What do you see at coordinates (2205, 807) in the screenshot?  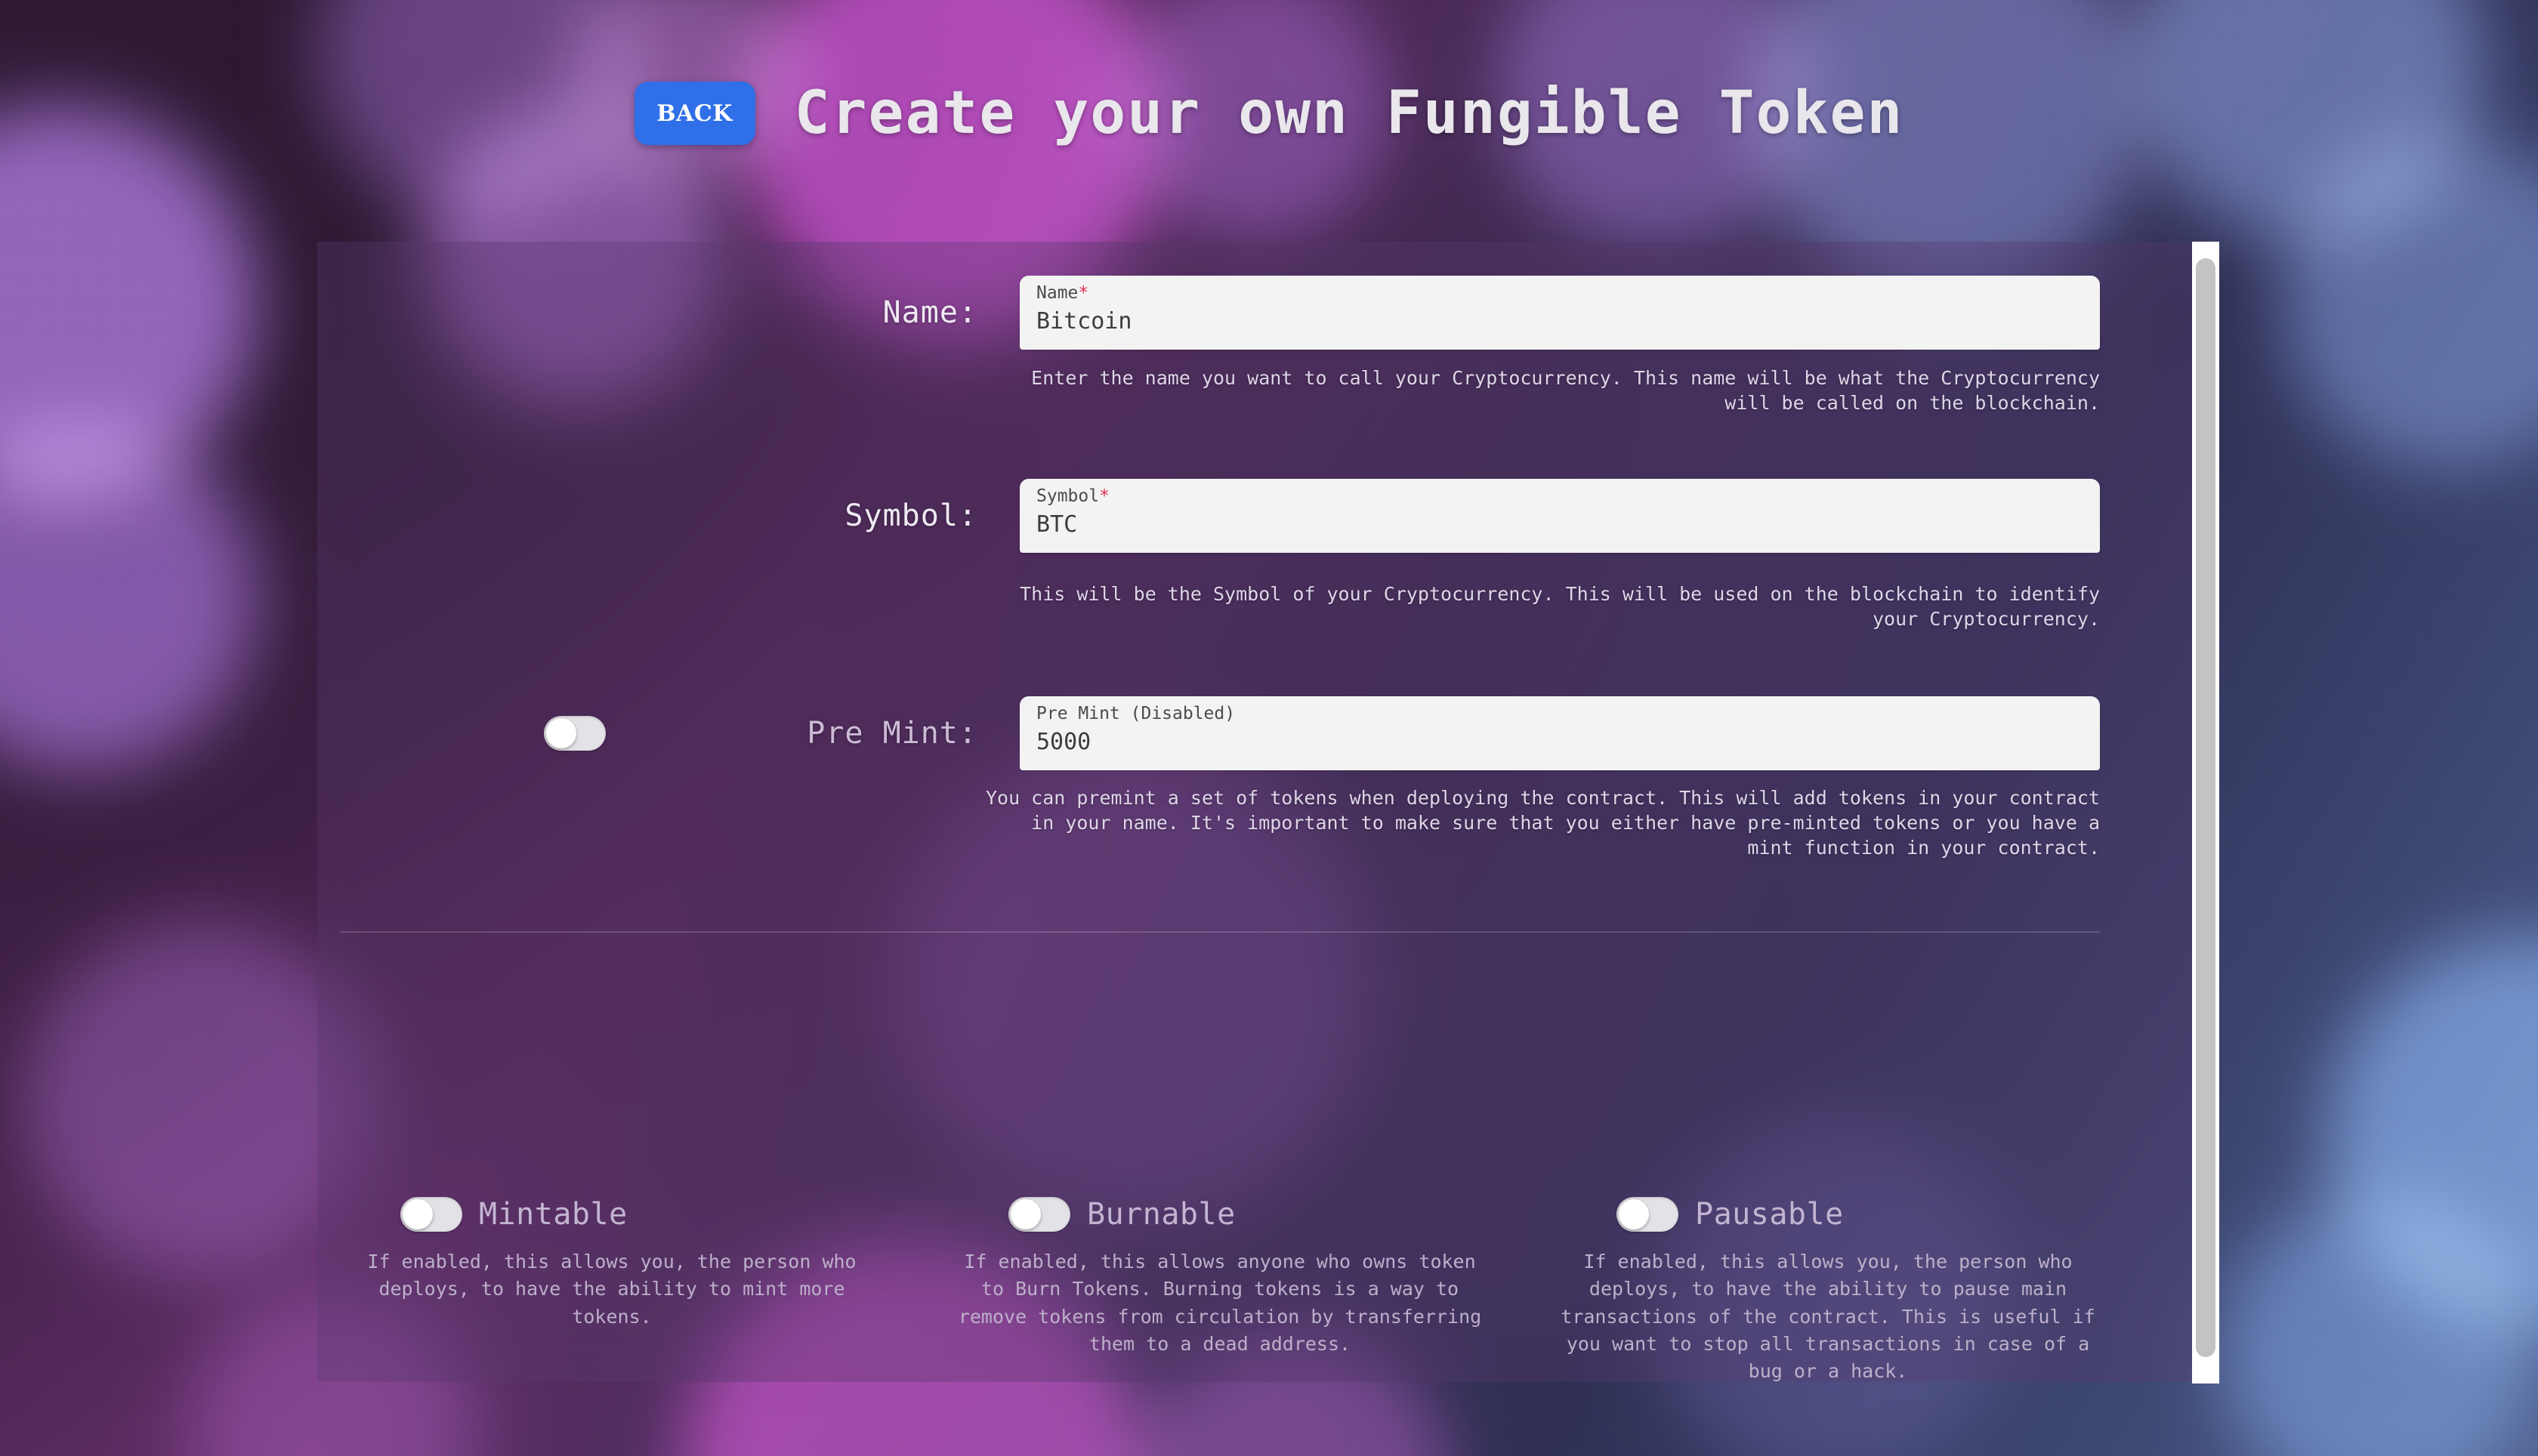 I see `form-scrollbar-thumb` at bounding box center [2205, 807].